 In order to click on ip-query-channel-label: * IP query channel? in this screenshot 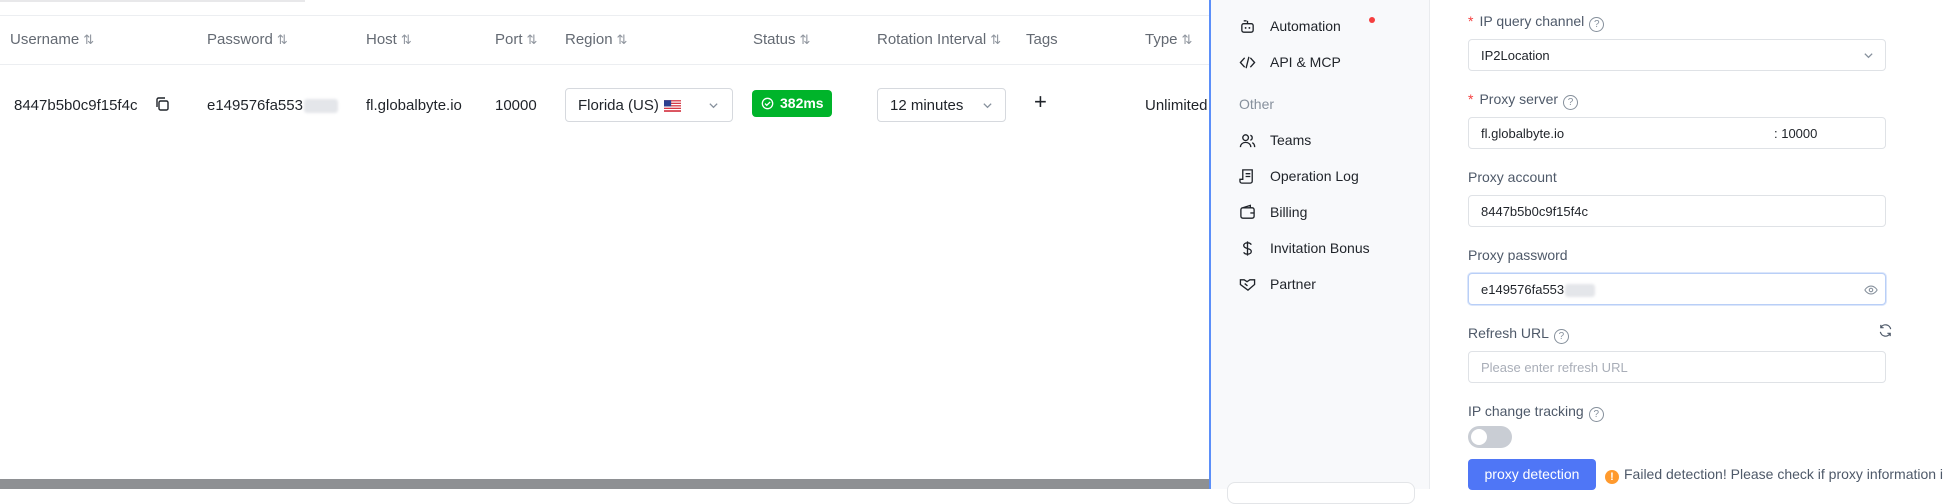, I will do `click(1536, 22)`.